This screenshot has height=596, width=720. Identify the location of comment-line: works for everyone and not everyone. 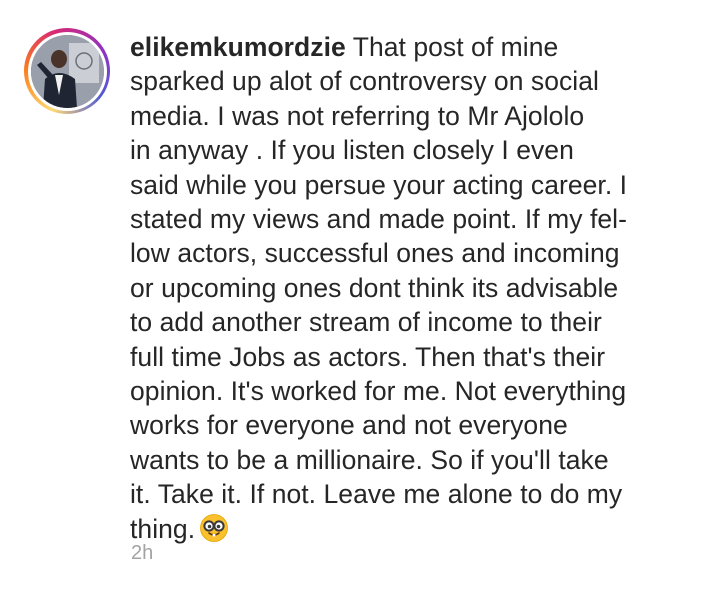
(349, 425).